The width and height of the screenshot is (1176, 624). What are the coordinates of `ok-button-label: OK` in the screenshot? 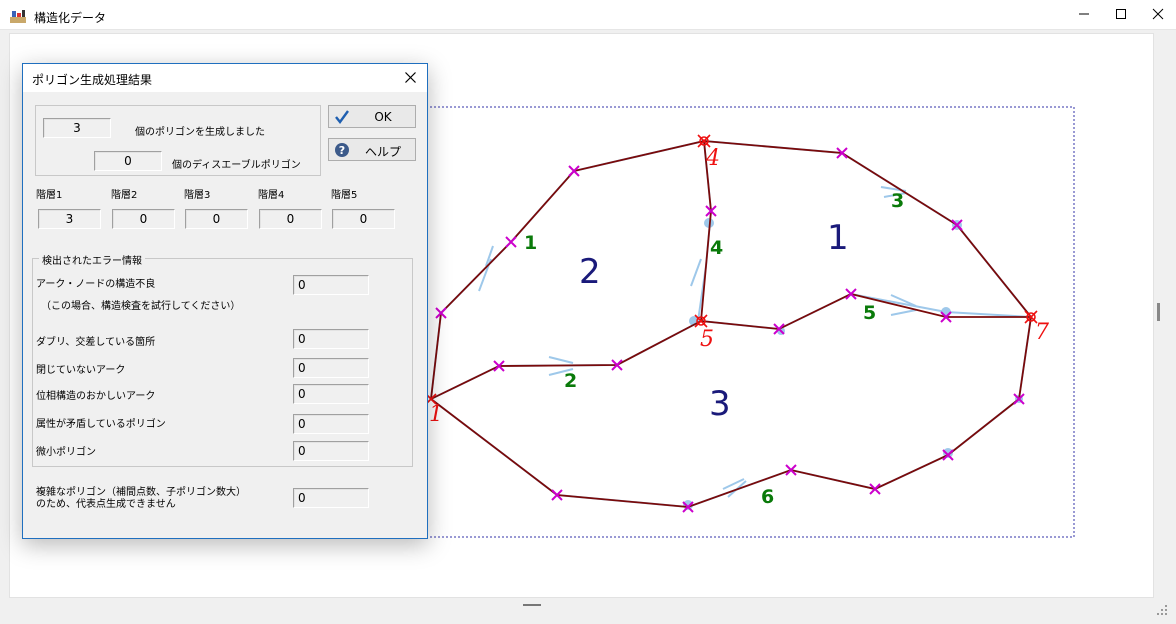 It's located at (383, 117).